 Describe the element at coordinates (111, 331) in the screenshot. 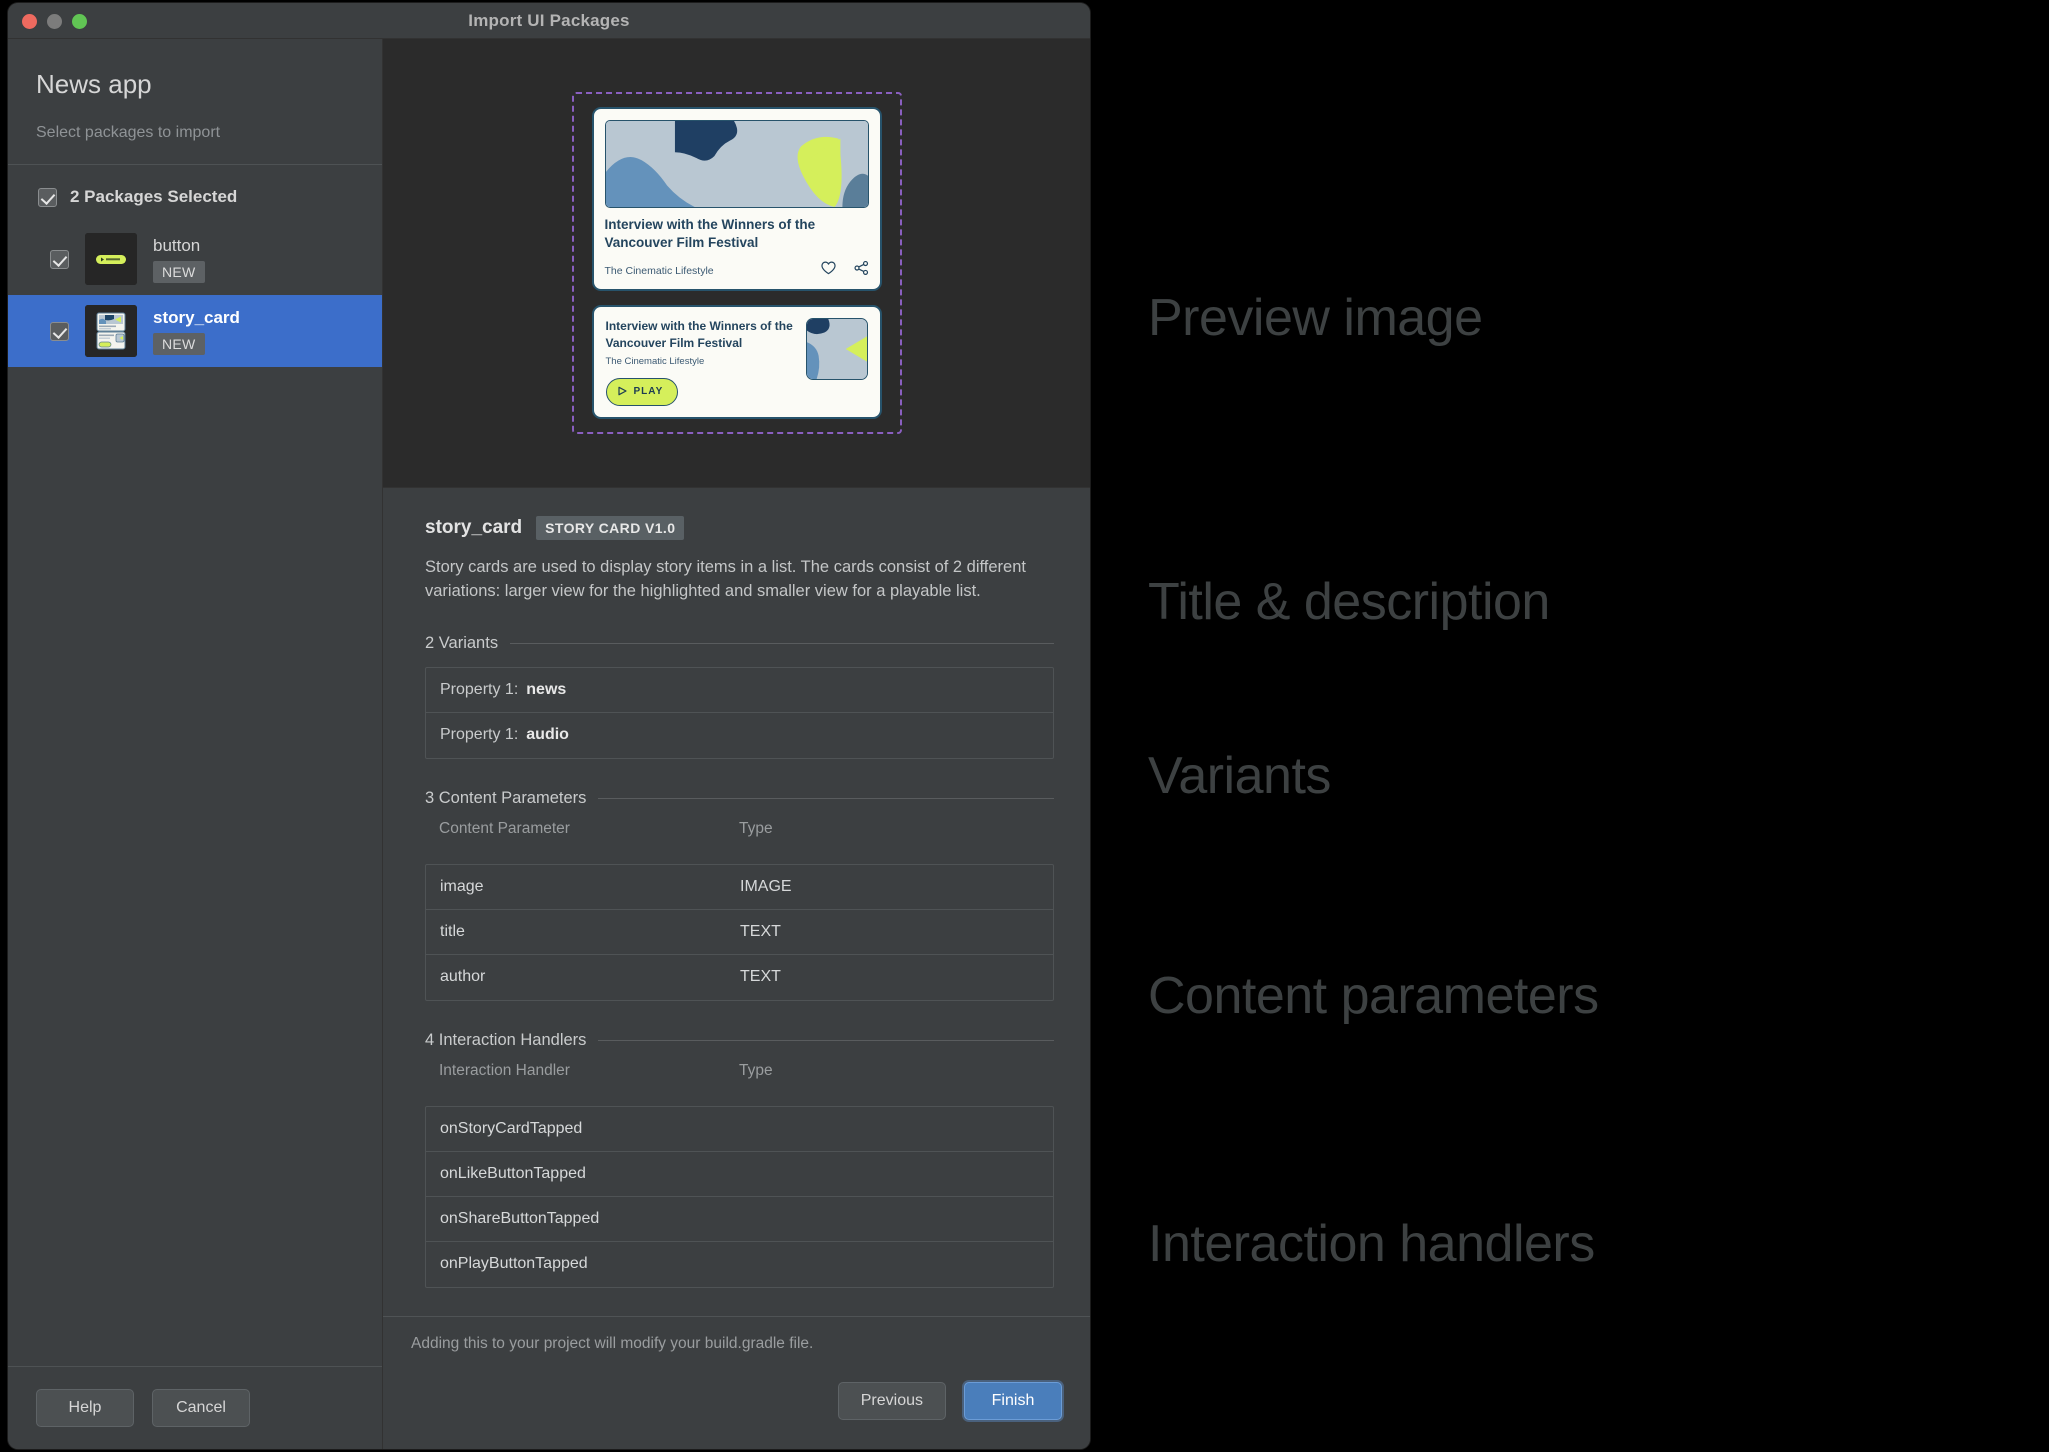

I see `story-card-thumbnail-icon` at that location.